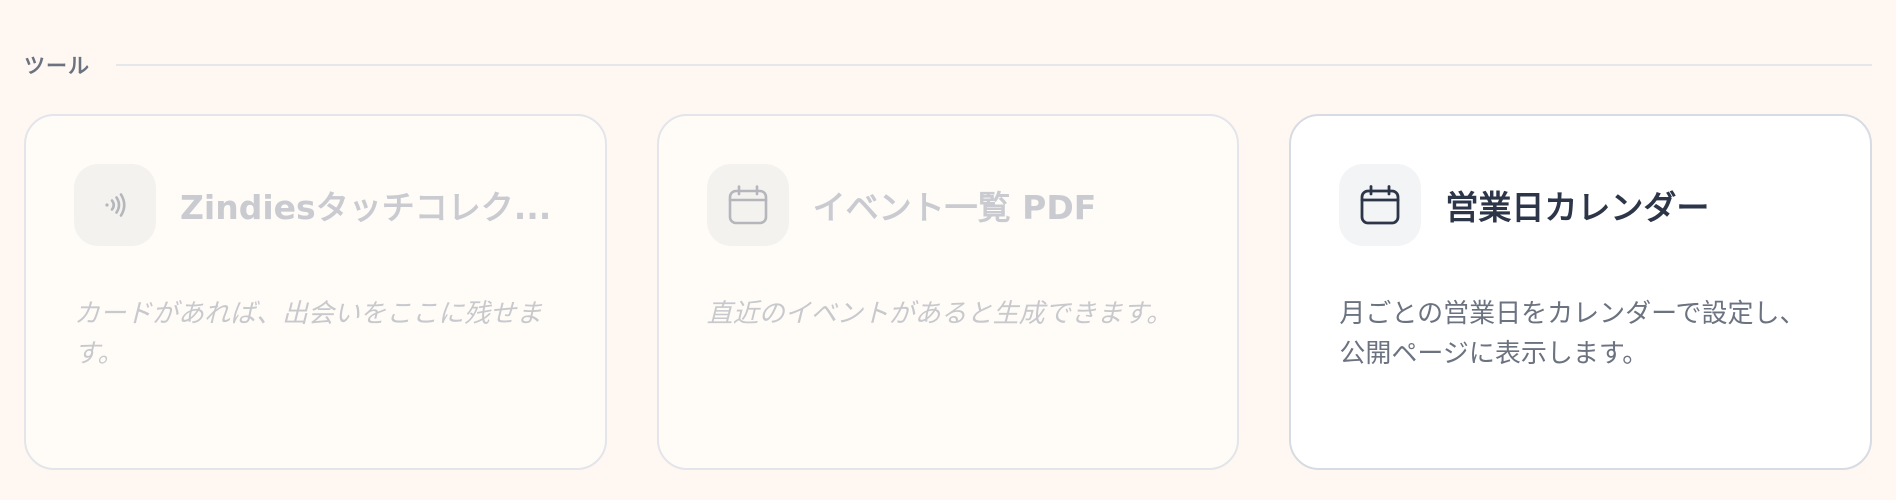 The width and height of the screenshot is (1896, 500). What do you see at coordinates (1577, 207) in the screenshot?
I see `card-title: 営業日カレンダー` at bounding box center [1577, 207].